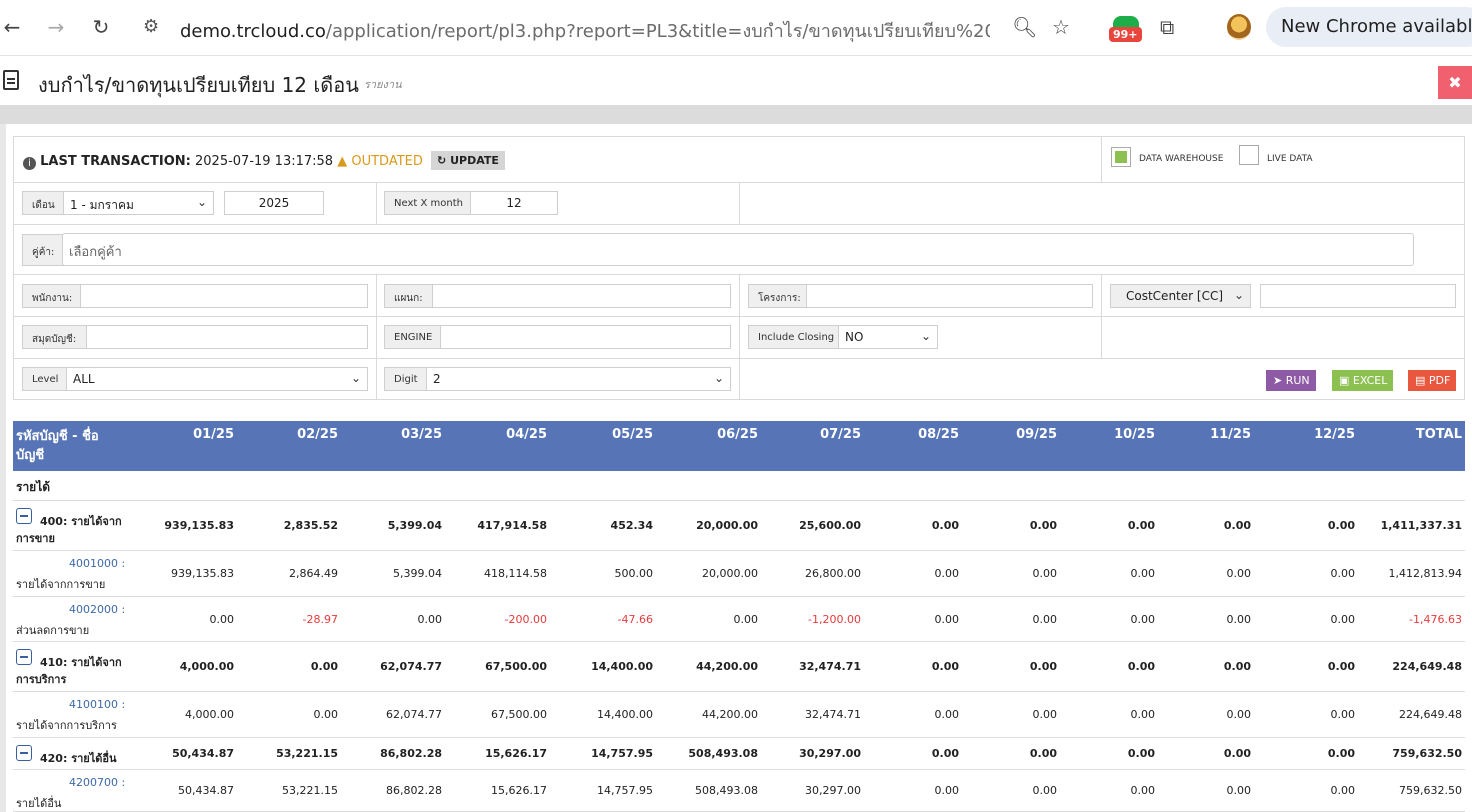 This screenshot has width=1472, height=812. I want to click on column-header-month: 01/25, so click(213, 434).